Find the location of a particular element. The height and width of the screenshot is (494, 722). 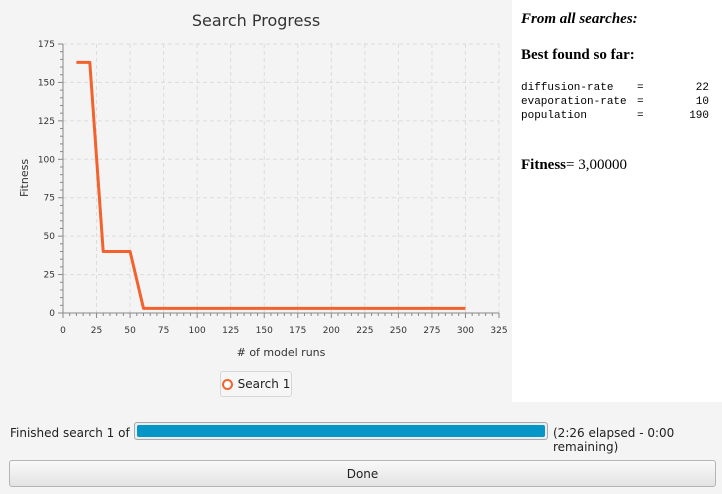

y-tick-label: 175 is located at coordinates (46, 45).